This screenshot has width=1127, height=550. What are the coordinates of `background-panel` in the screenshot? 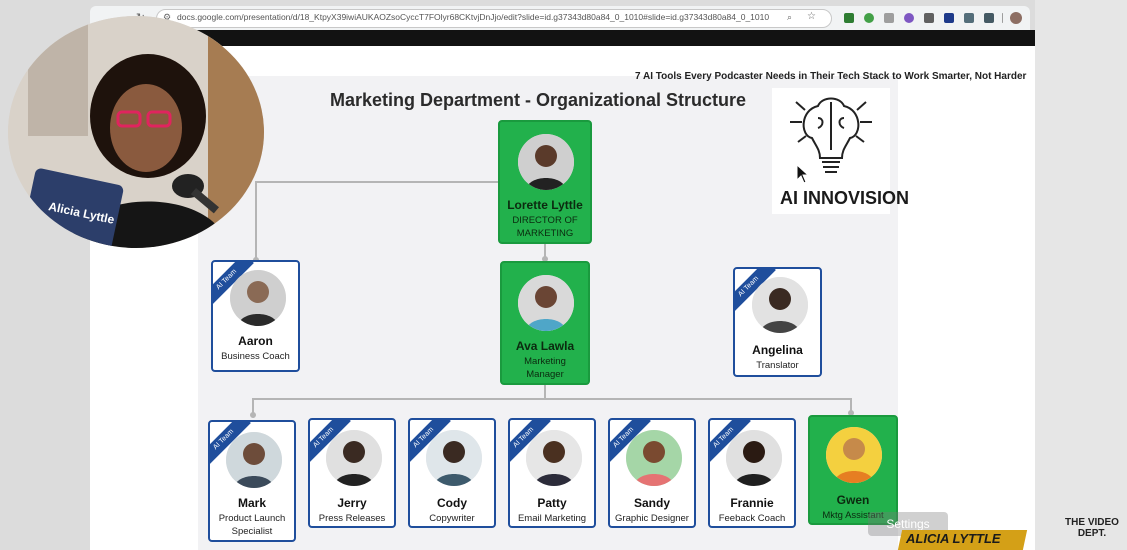 It's located at (1081, 275).